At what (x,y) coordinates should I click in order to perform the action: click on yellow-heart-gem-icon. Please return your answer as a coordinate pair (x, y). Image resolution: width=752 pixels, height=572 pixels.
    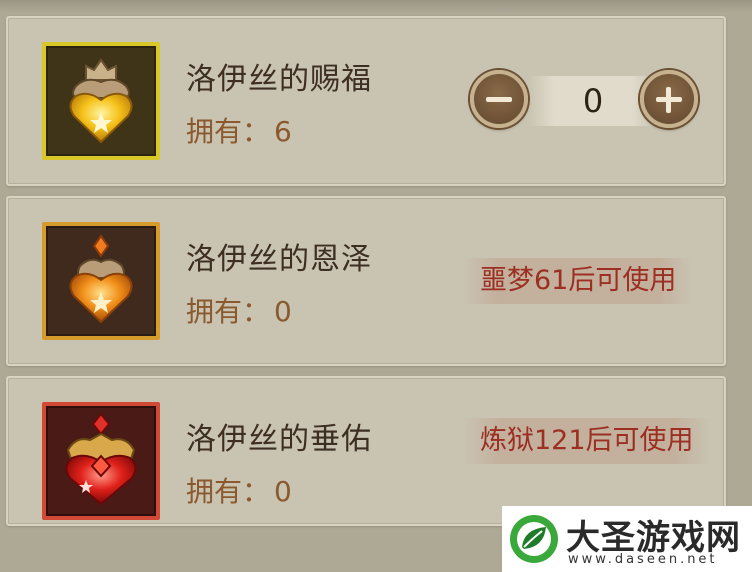
    Looking at the image, I should click on (101, 101).